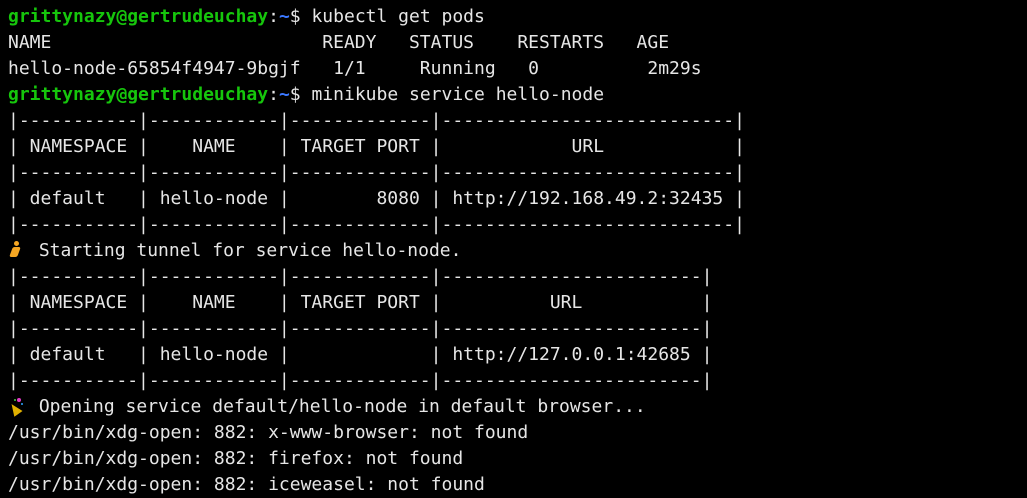 This screenshot has width=1027, height=498. What do you see at coordinates (245, 250) in the screenshot?
I see `status-text: Starting tunnel for service hello-node.` at bounding box center [245, 250].